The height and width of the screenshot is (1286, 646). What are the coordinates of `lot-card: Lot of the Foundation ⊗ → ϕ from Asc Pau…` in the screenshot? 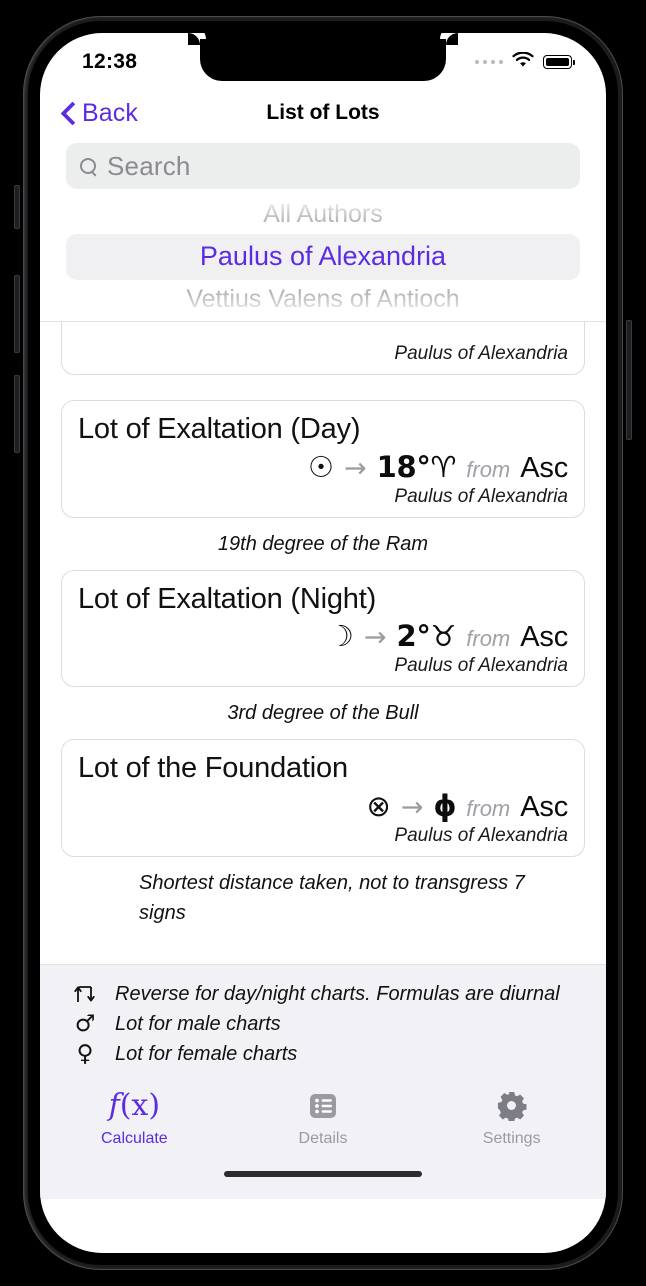 It's located at (323, 798).